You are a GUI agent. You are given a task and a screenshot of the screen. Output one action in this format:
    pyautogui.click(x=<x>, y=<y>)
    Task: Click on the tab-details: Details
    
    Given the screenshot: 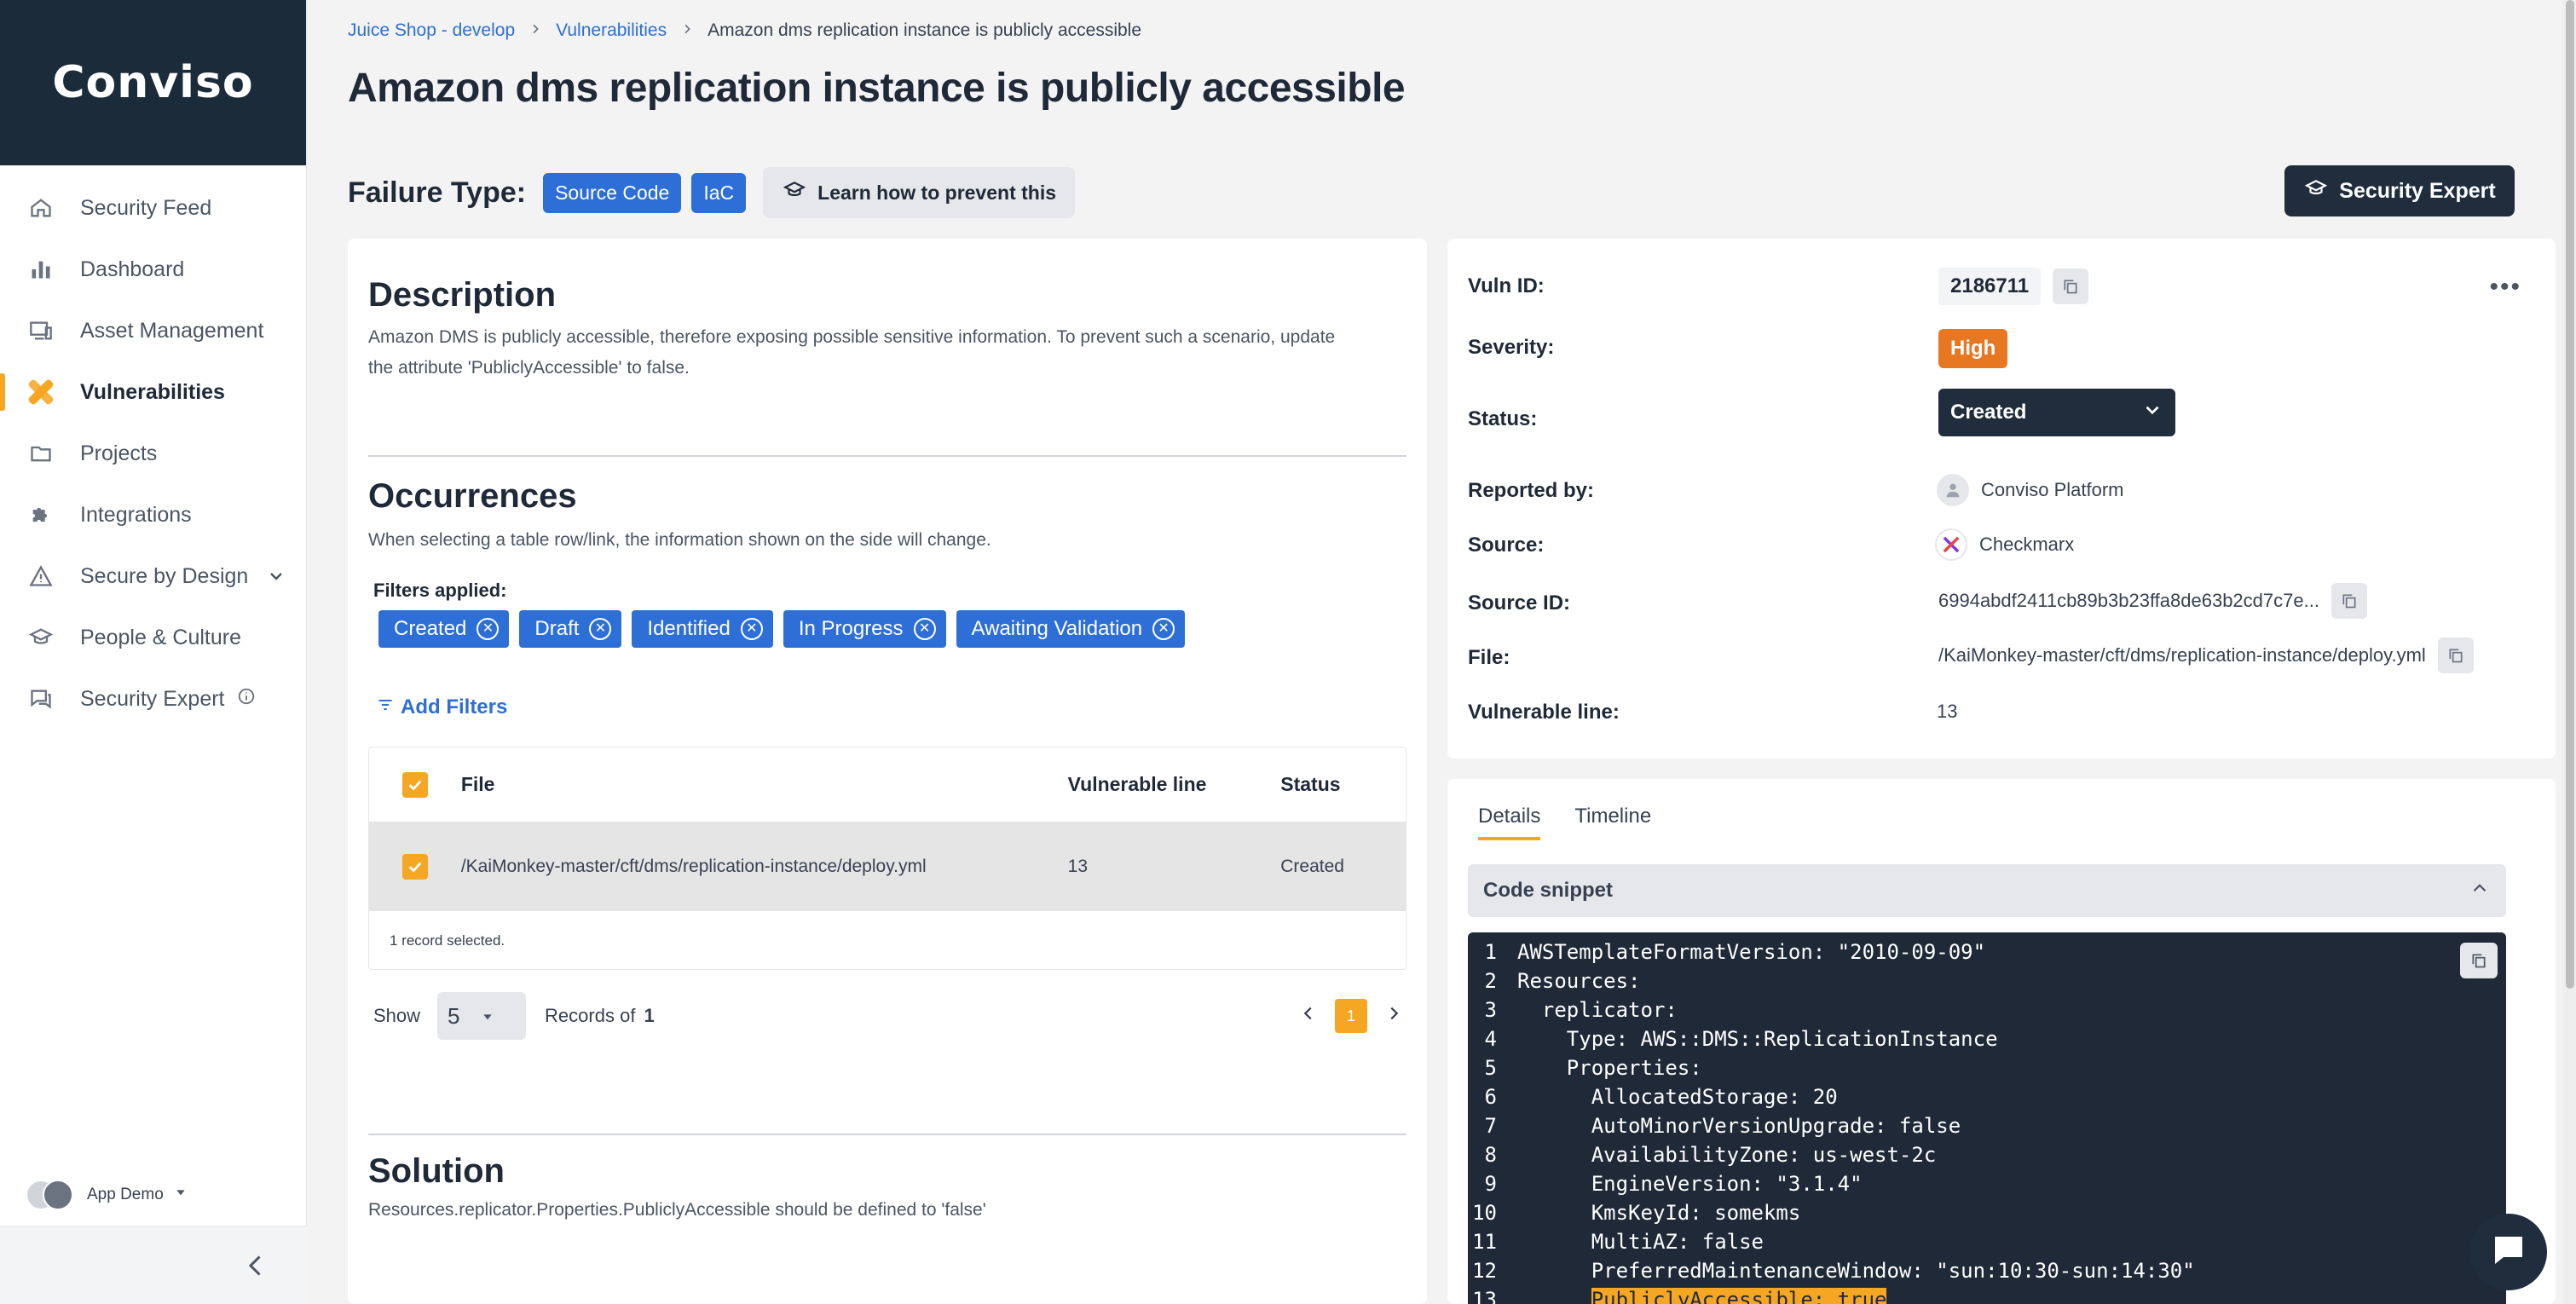 What is the action you would take?
    pyautogui.click(x=1509, y=822)
    